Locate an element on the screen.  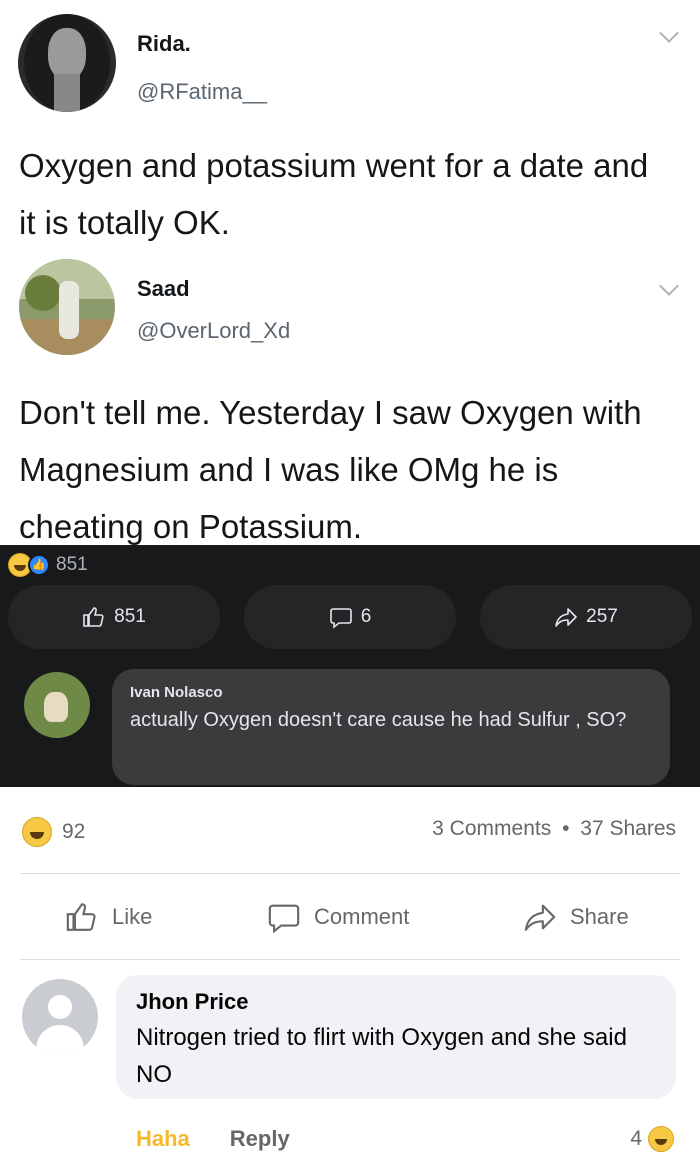
like-count: 851 is located at coordinates (130, 616).